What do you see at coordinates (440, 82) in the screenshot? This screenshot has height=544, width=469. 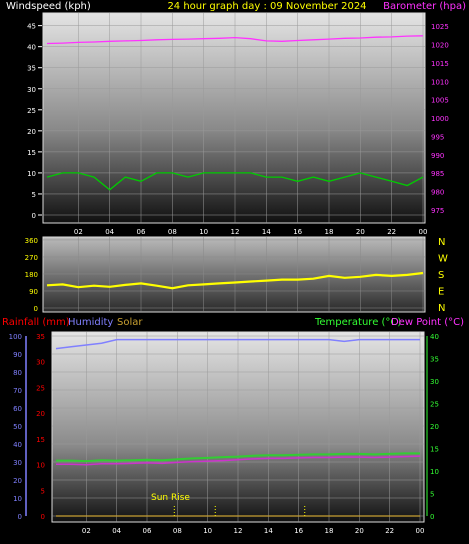 I see `y2-tick-label: 1010` at bounding box center [440, 82].